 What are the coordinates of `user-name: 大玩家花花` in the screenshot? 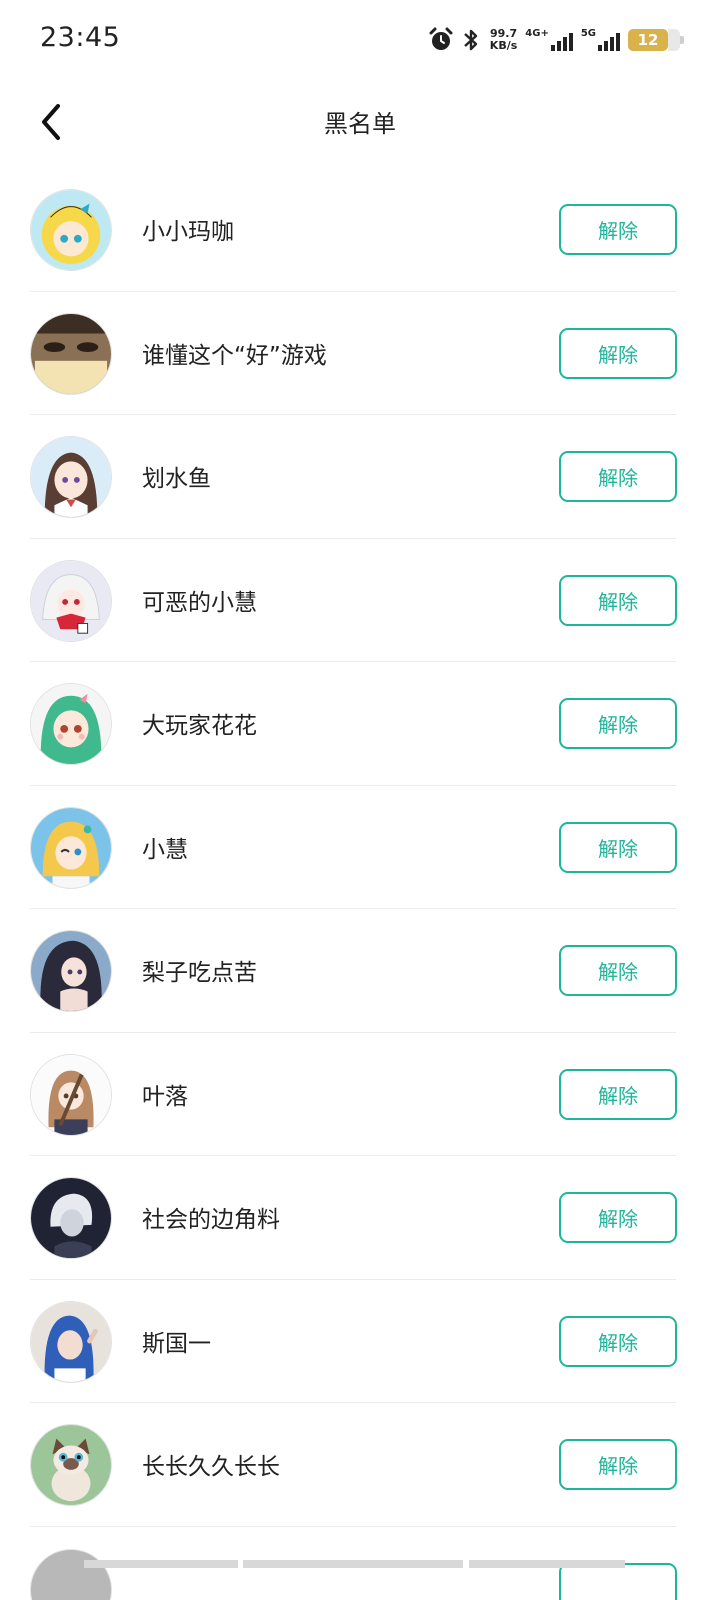 It's located at (199, 726).